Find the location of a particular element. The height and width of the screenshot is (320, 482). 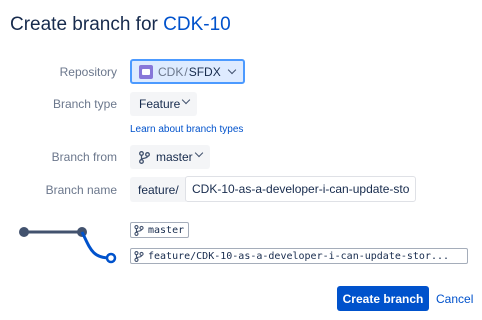

branch-from-select: master is located at coordinates (170, 157).